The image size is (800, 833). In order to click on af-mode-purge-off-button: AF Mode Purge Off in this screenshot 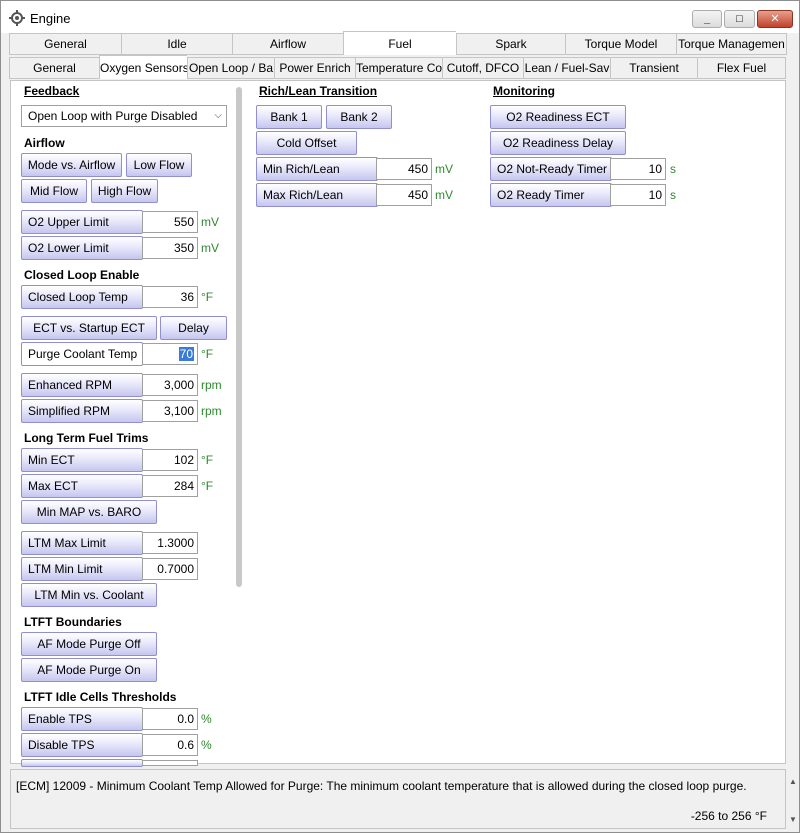, I will do `click(89, 644)`.